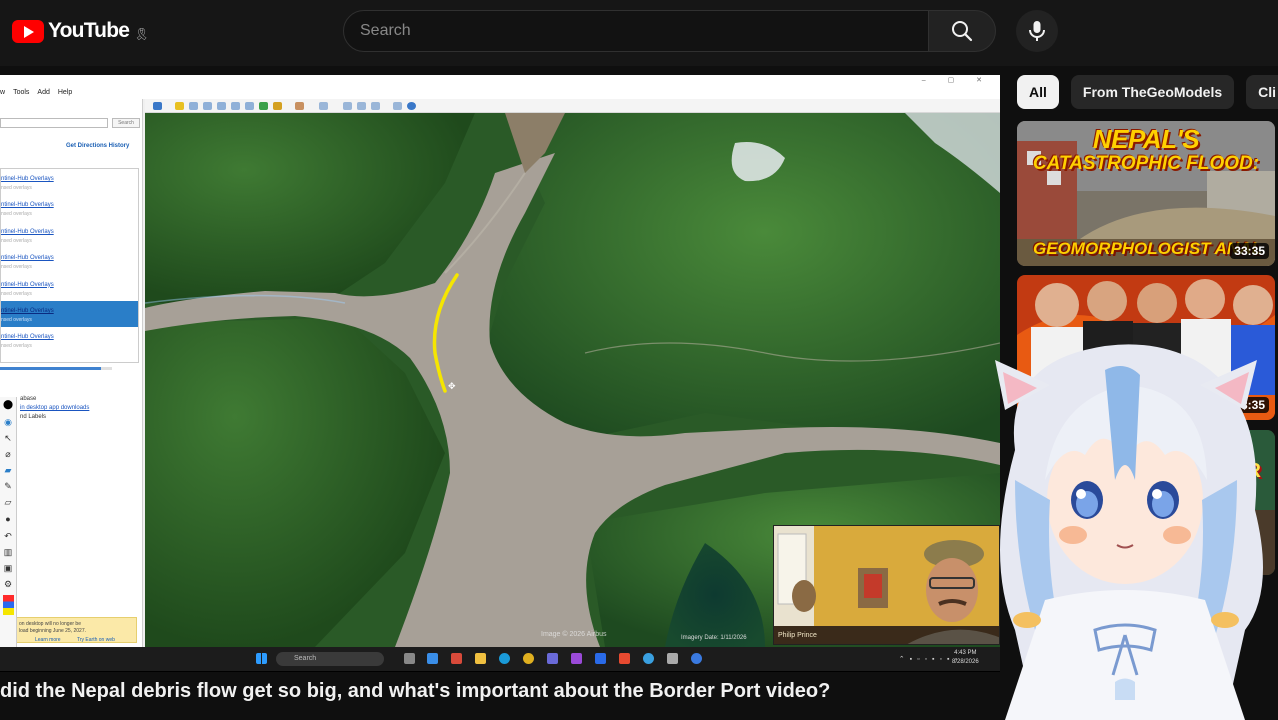 Image resolution: width=1278 pixels, height=720 pixels. I want to click on directions-history-links: Get Directions History, so click(98, 146).